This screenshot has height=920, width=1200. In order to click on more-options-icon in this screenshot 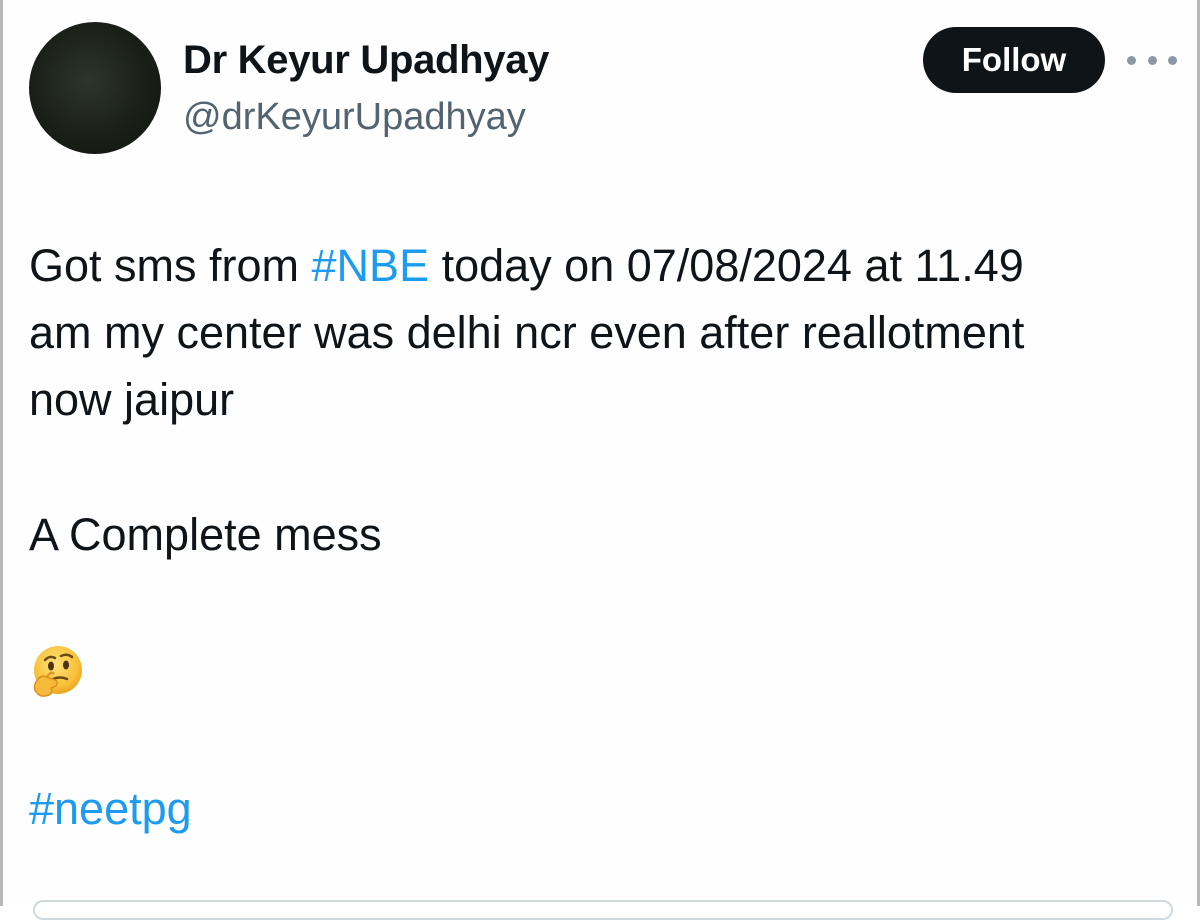, I will do `click(1152, 60)`.